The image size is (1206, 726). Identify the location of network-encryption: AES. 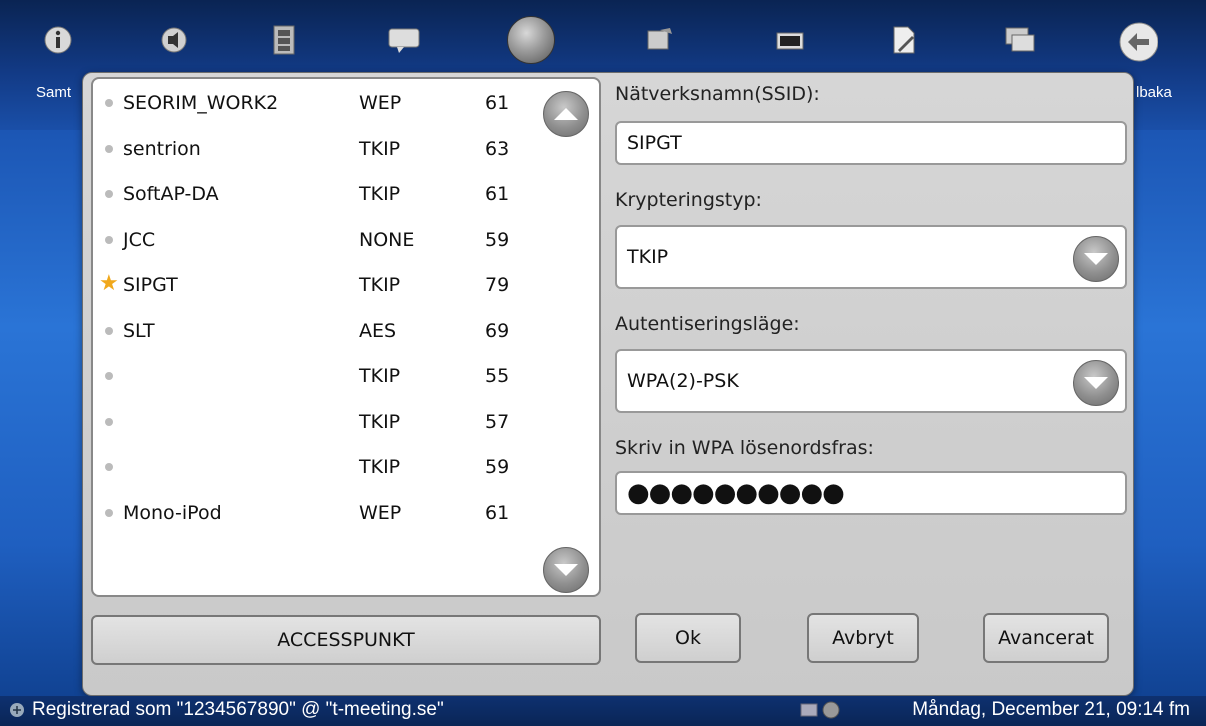
(378, 330).